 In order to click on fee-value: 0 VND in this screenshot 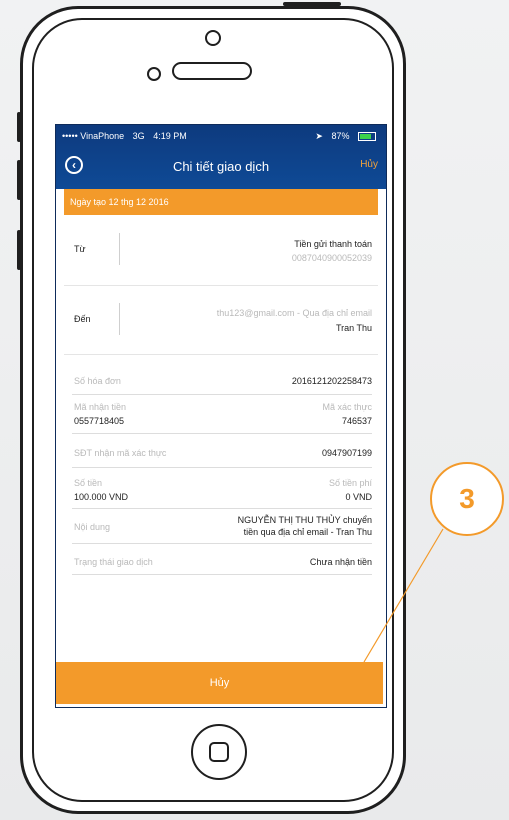, I will do `click(358, 497)`.